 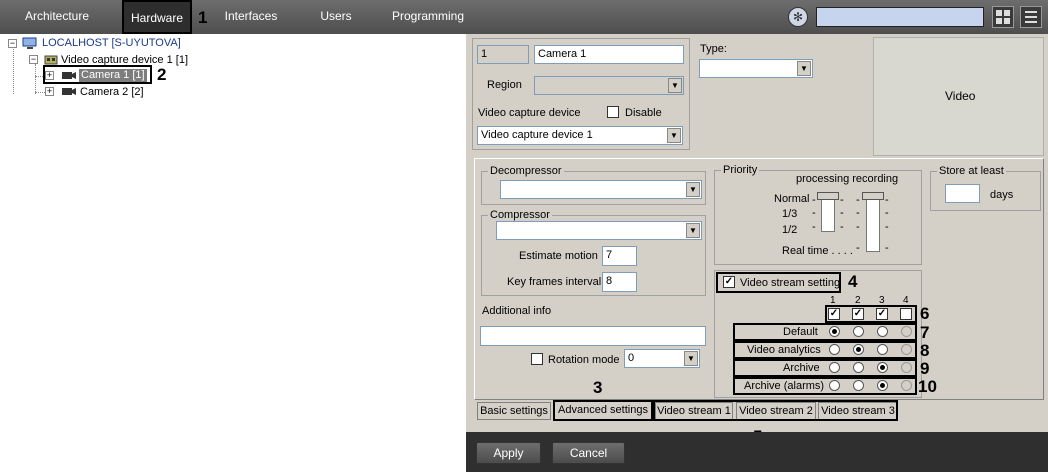 What do you see at coordinates (112, 92) in the screenshot?
I see `tree-camera2-label: Camera 2 [2]` at bounding box center [112, 92].